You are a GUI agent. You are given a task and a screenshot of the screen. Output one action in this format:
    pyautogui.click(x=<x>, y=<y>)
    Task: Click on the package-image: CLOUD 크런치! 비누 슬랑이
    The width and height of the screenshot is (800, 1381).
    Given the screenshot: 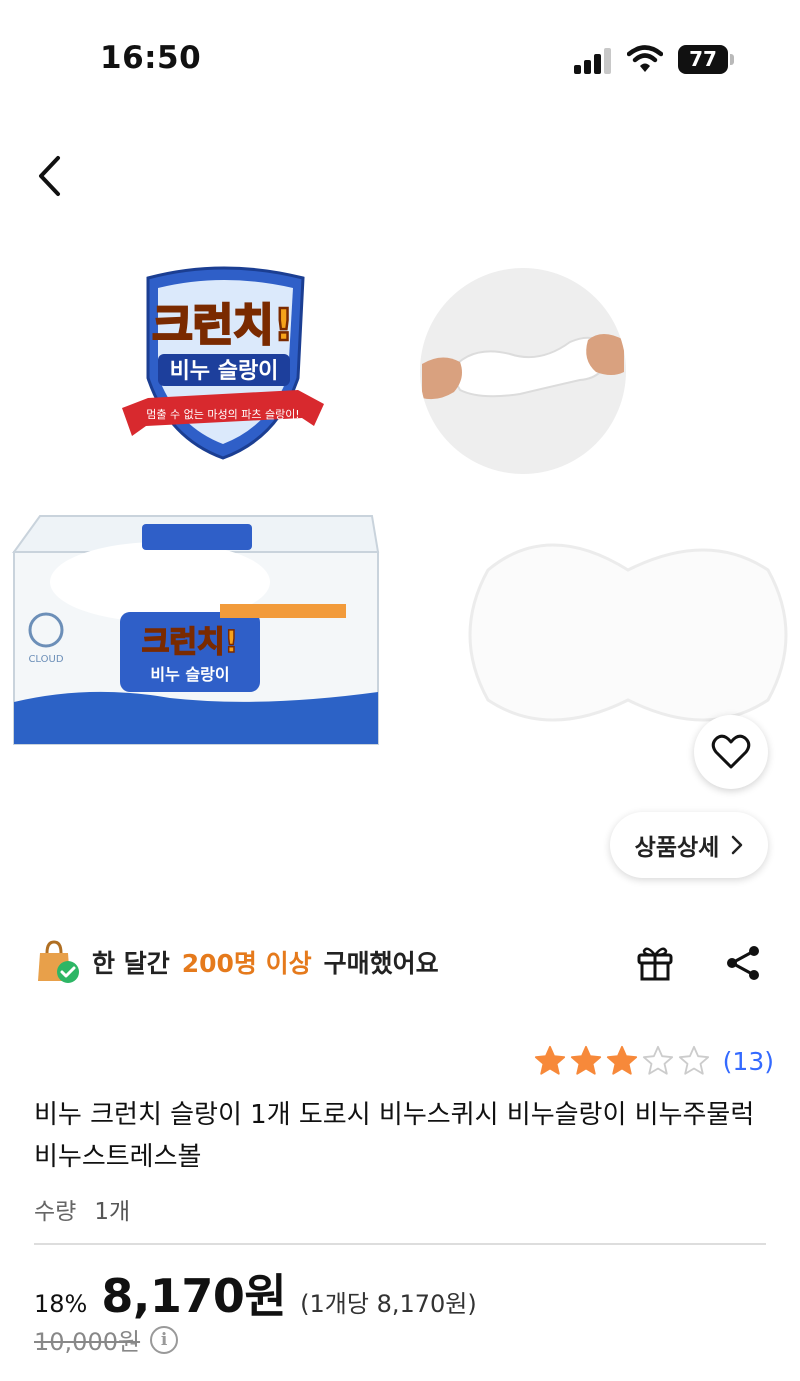 What is the action you would take?
    pyautogui.click(x=196, y=630)
    